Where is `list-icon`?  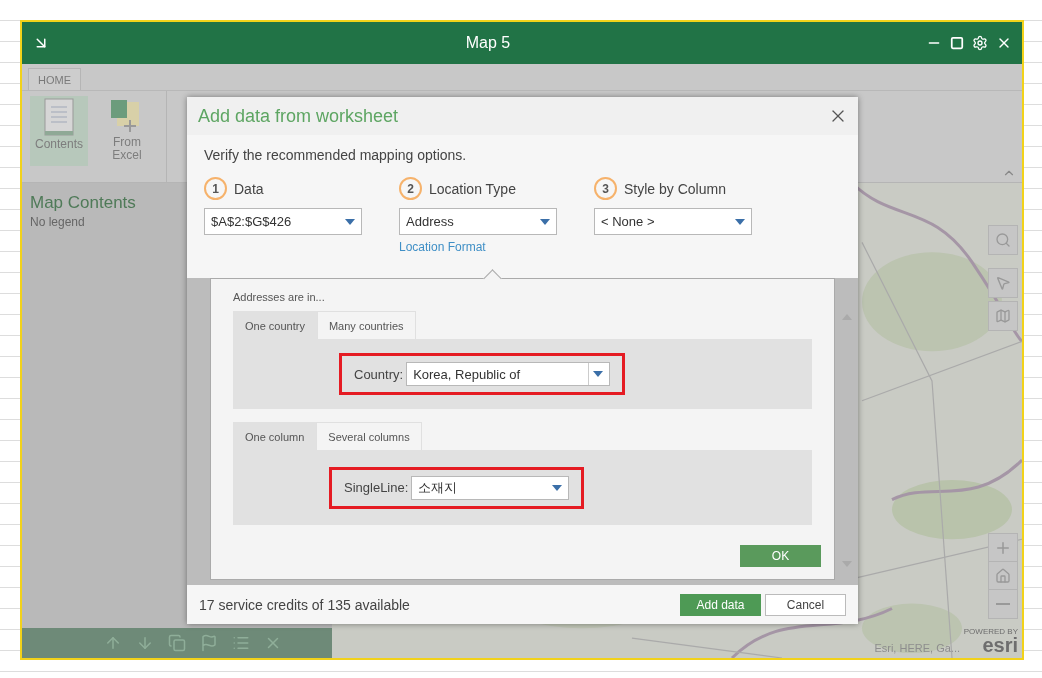
list-icon is located at coordinates (241, 643).